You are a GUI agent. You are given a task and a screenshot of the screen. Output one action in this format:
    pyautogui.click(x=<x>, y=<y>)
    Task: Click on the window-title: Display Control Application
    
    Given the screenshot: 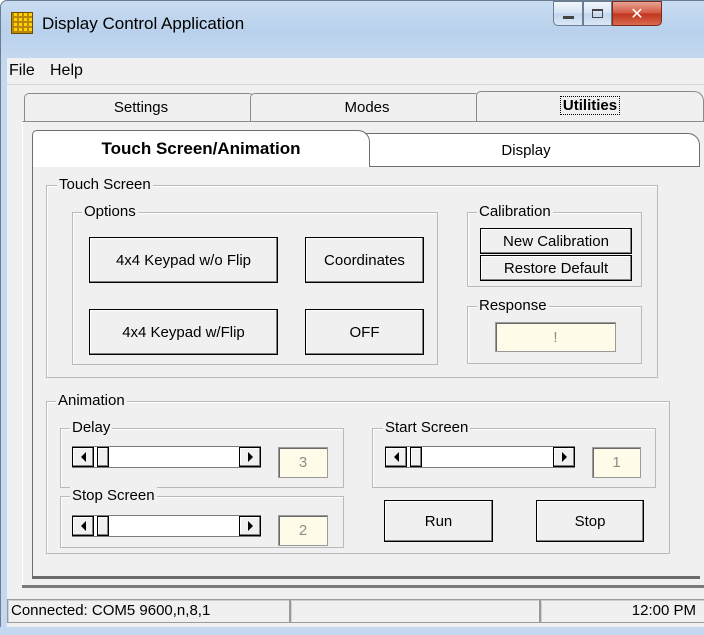 What is the action you would take?
    pyautogui.click(x=143, y=23)
    